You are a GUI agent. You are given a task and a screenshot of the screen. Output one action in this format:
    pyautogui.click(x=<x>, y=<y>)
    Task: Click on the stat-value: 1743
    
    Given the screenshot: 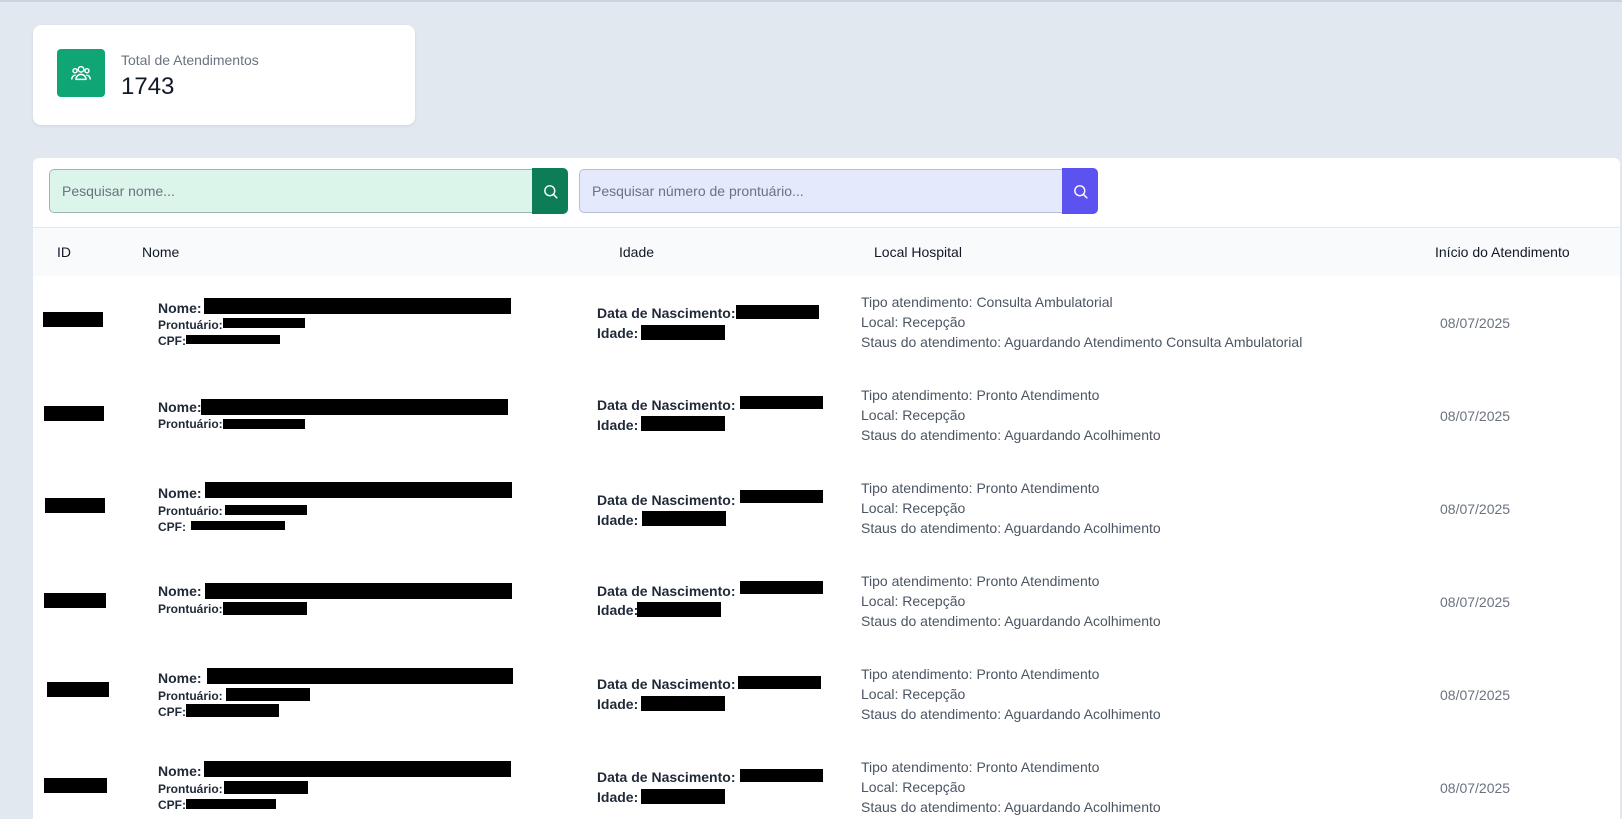 What is the action you would take?
    pyautogui.click(x=148, y=86)
    